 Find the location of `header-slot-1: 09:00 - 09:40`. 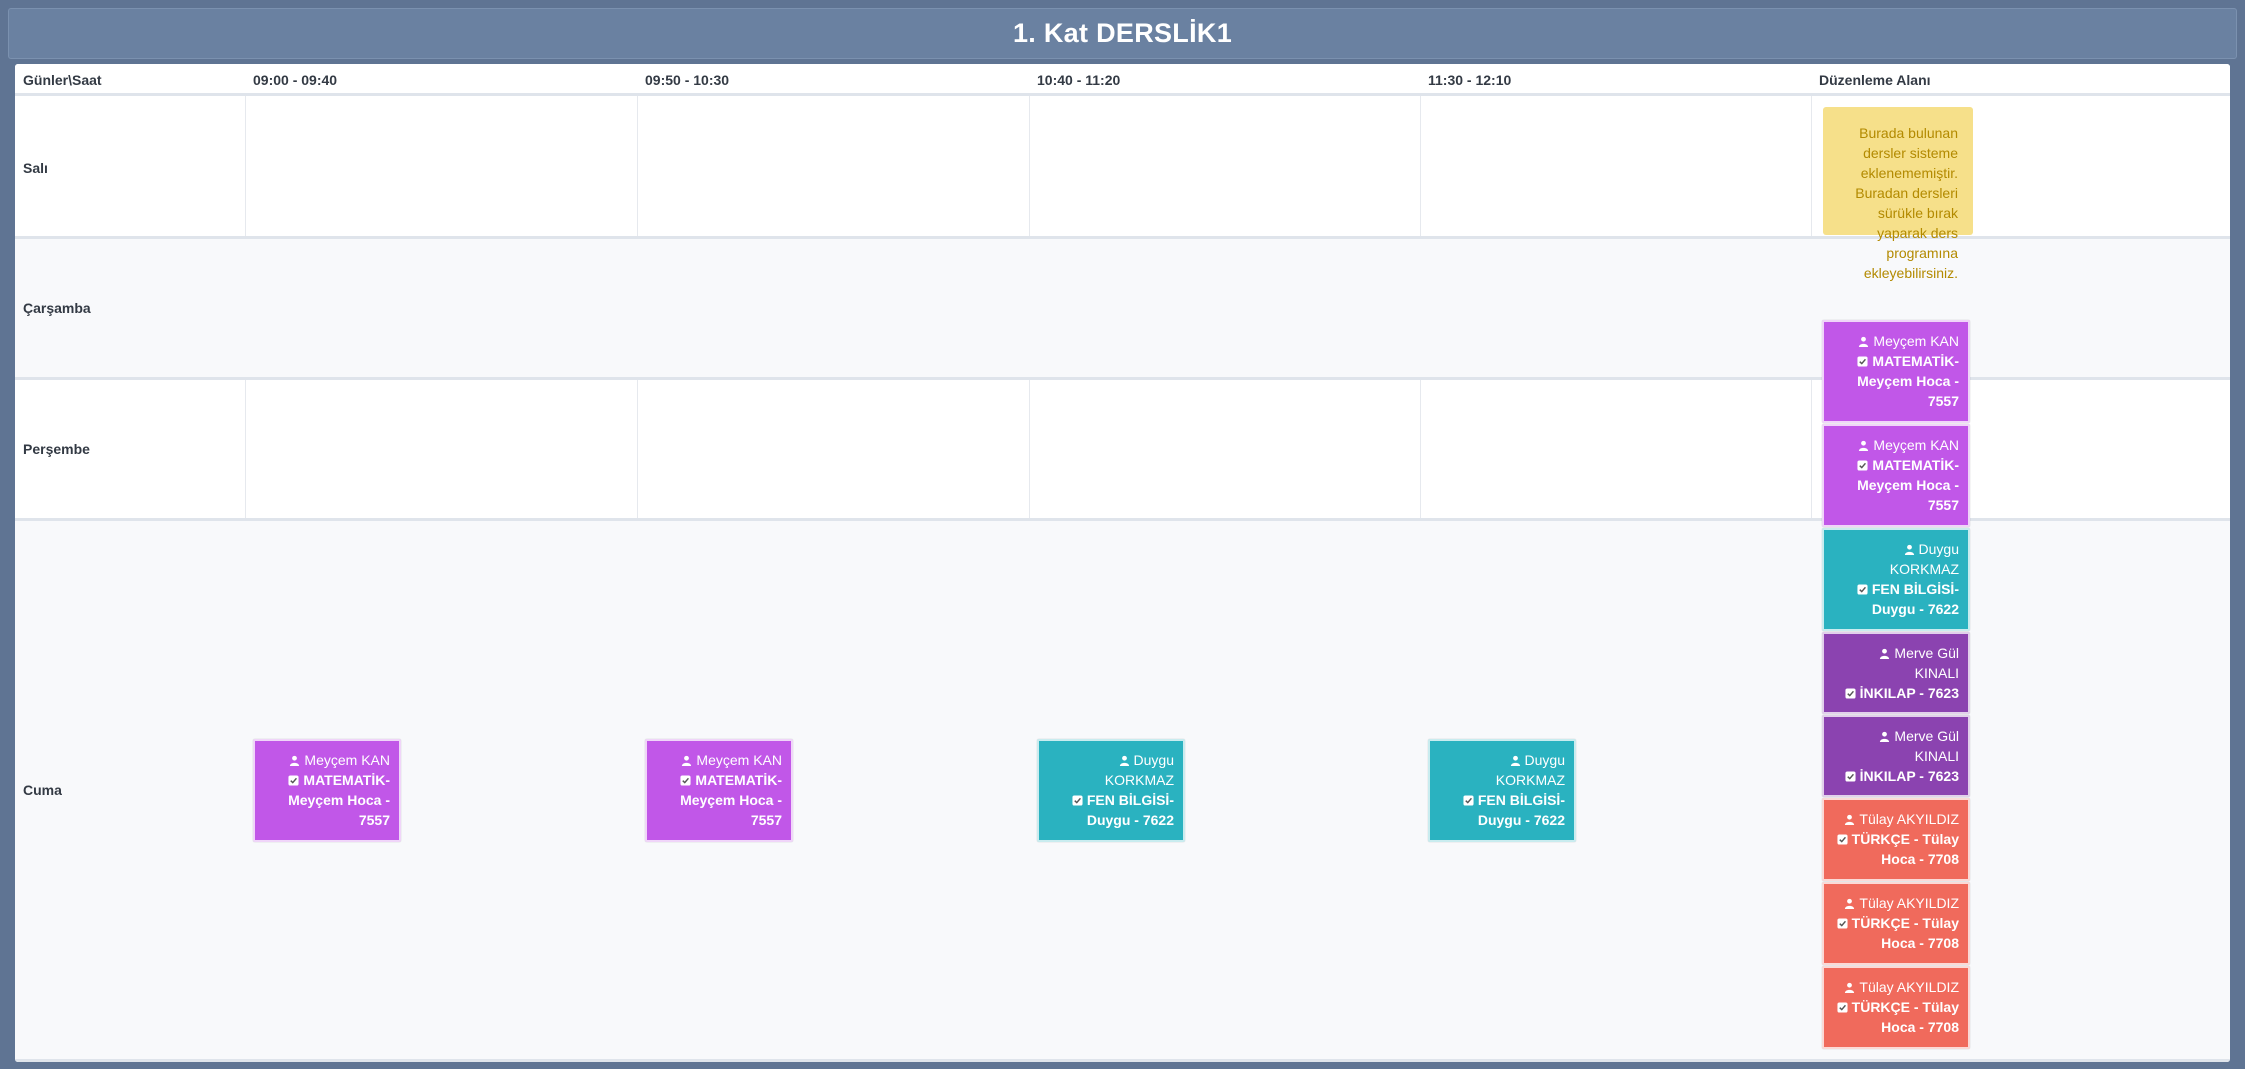

header-slot-1: 09:00 - 09:40 is located at coordinates (295, 80).